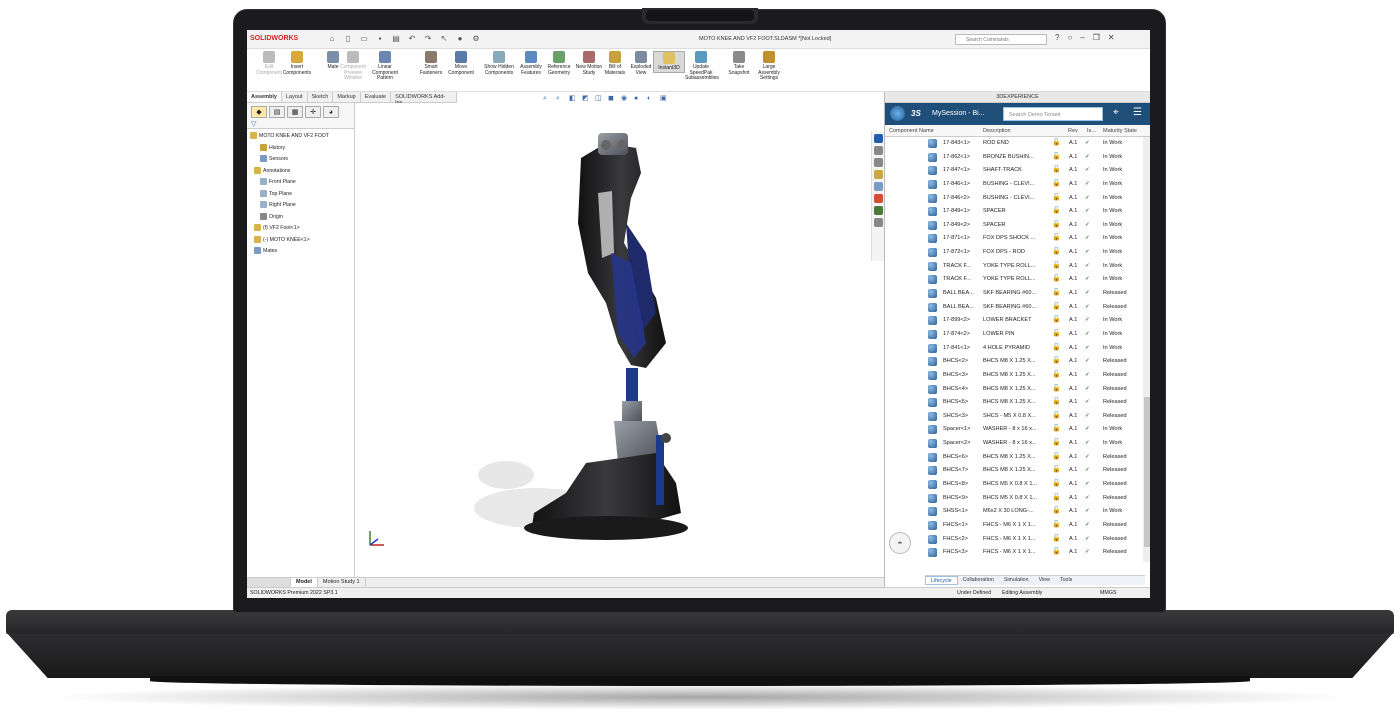 This screenshot has height=716, width=1400. Describe the element at coordinates (302, 160) in the screenshot. I see `tree-item: Sensors` at that location.